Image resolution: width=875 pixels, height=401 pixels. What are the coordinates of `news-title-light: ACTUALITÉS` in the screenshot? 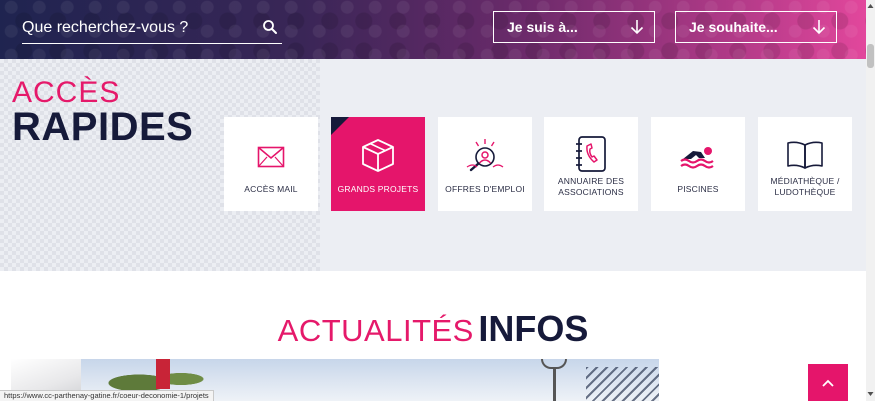 It's located at (375, 330).